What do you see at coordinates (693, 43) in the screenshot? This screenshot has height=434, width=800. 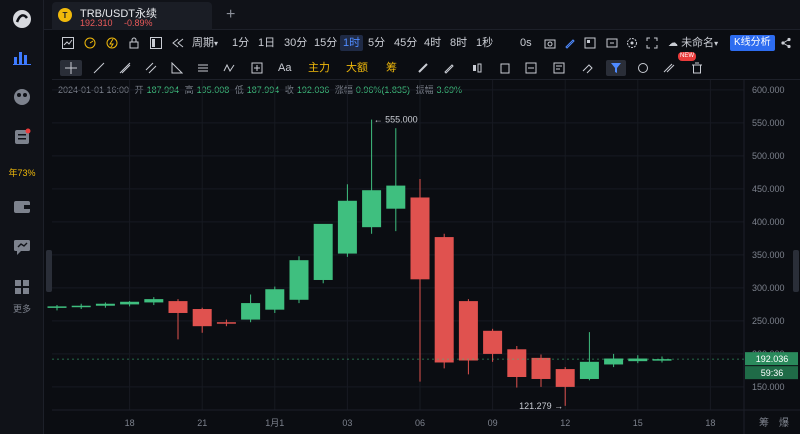 I see `layout-name-selector: ☁ 未命名▾` at bounding box center [693, 43].